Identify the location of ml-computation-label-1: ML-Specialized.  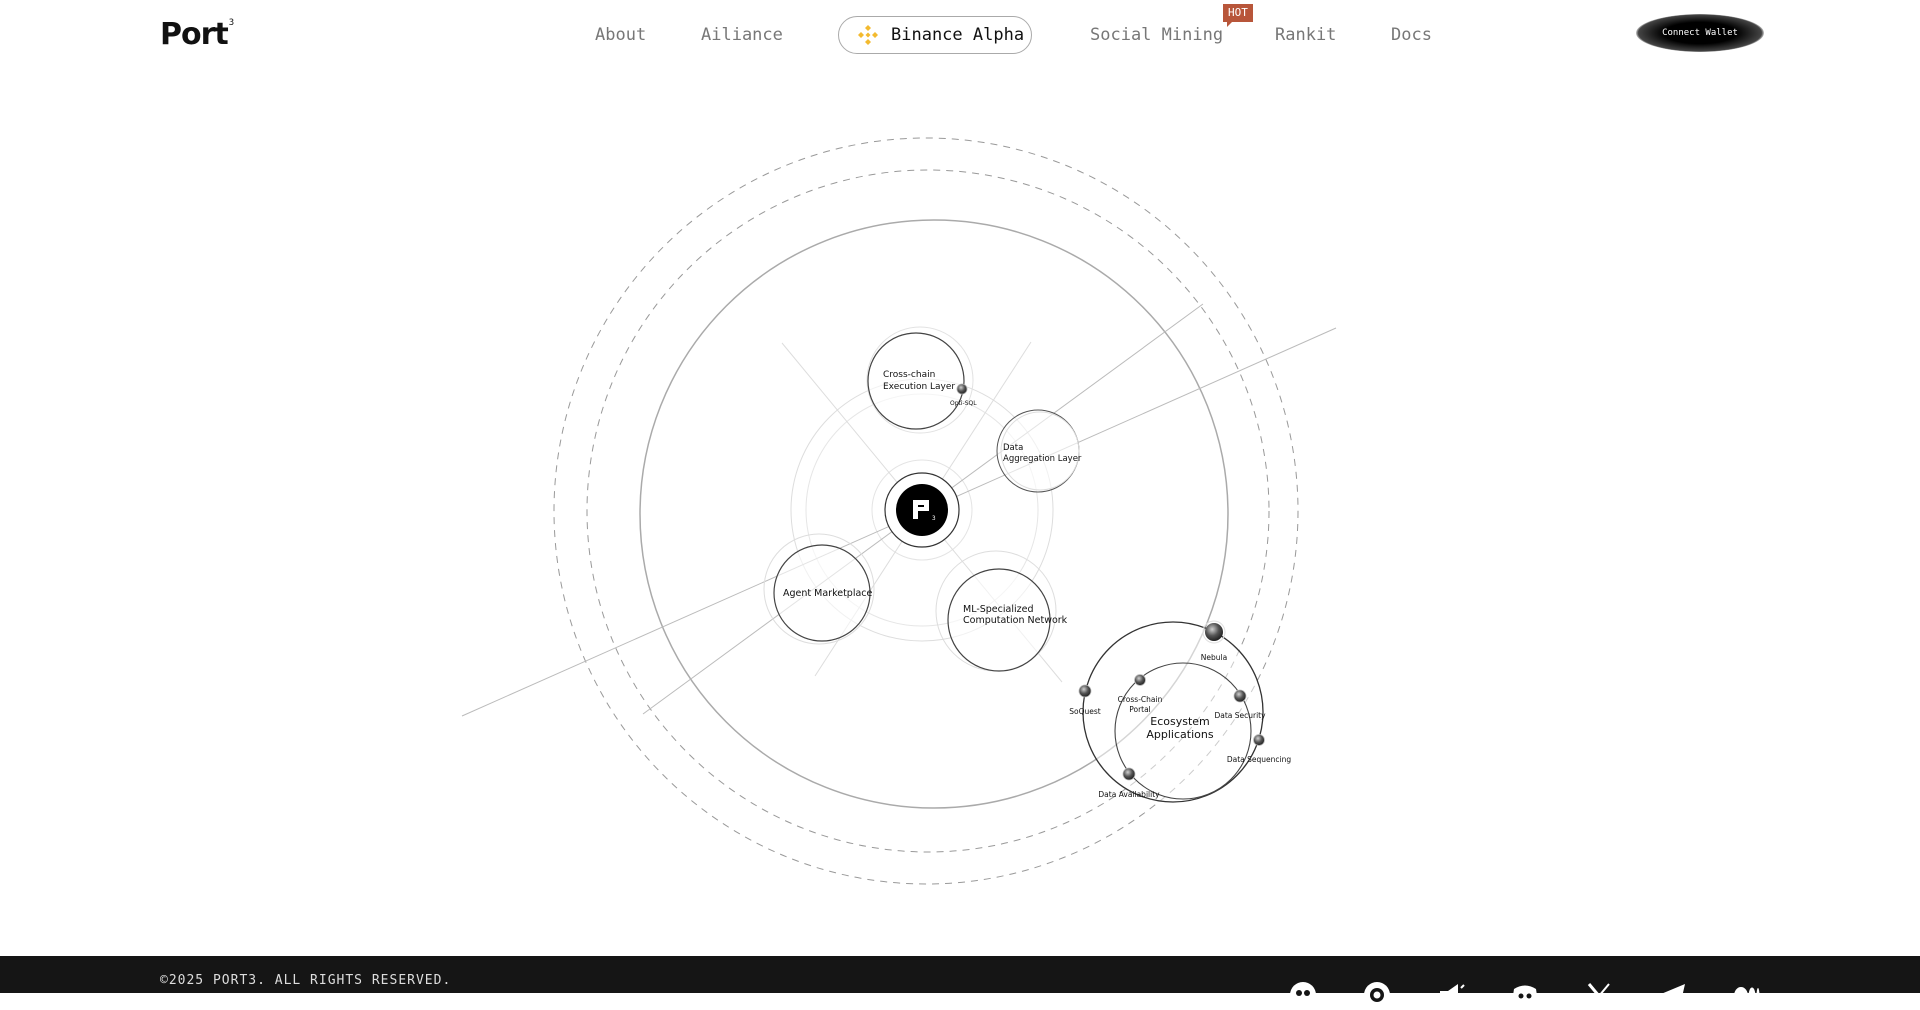
(998, 609).